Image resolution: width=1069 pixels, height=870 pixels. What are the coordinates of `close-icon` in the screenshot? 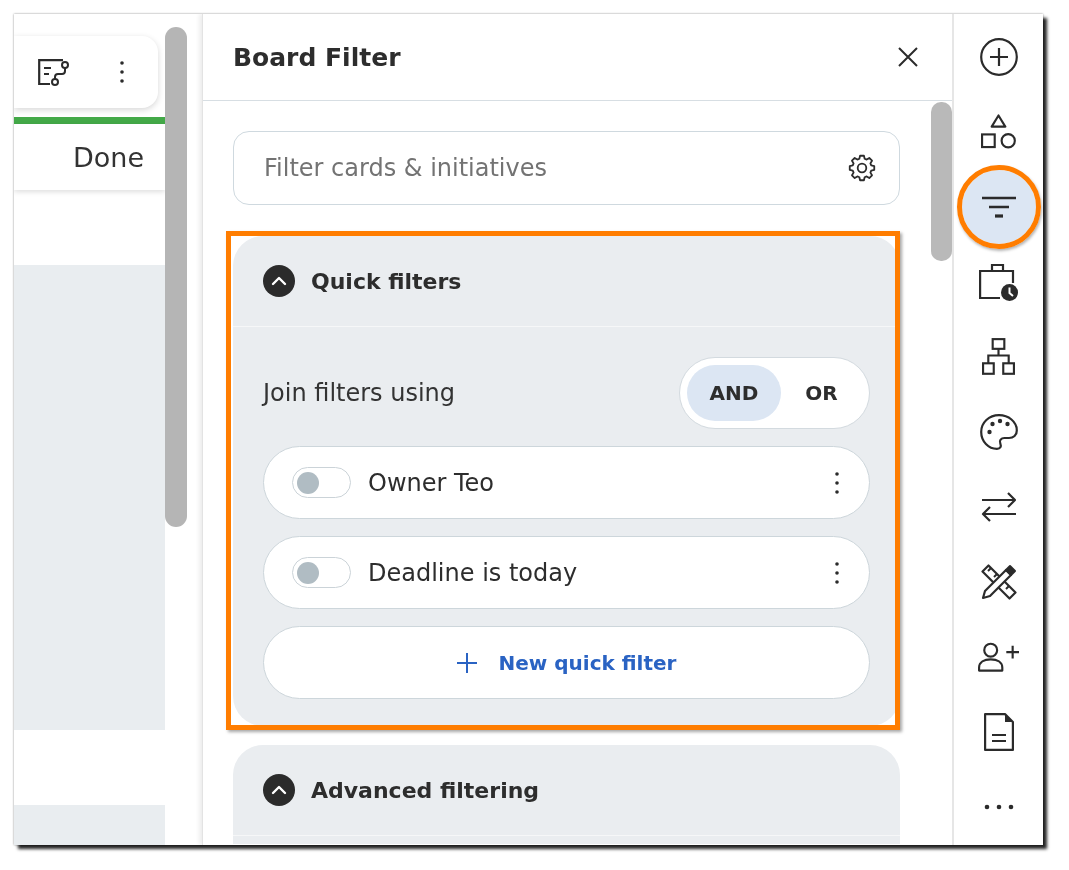 It's located at (908, 57).